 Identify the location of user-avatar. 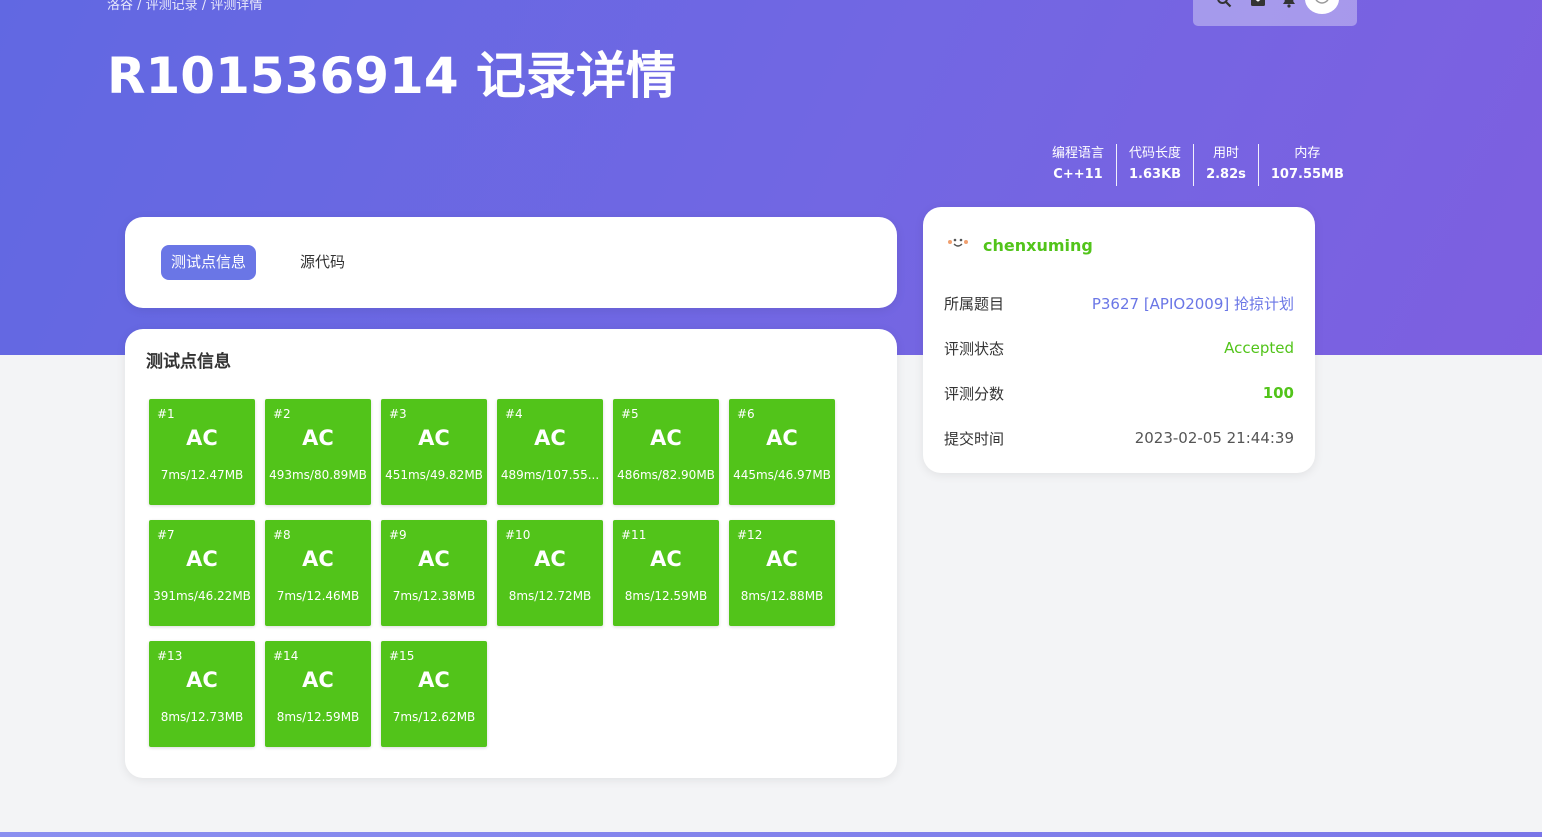
(958, 245).